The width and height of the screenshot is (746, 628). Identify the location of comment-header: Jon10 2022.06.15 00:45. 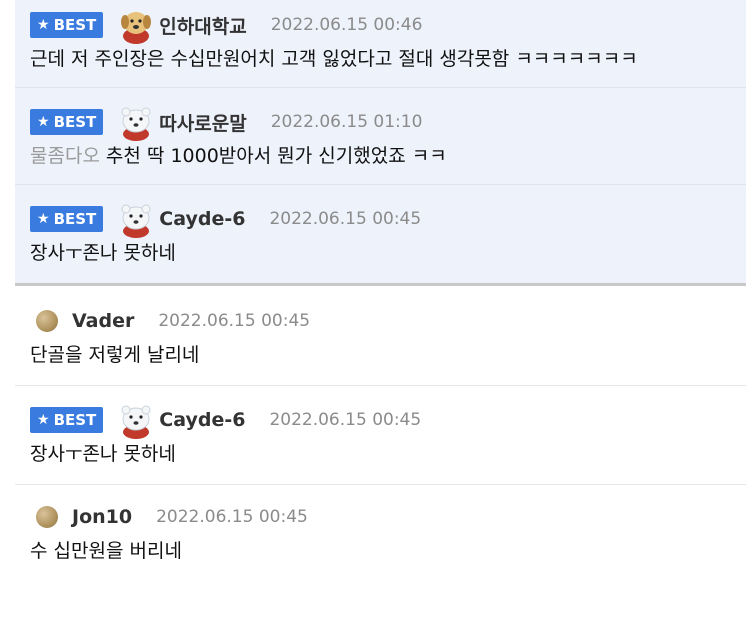
(388, 517).